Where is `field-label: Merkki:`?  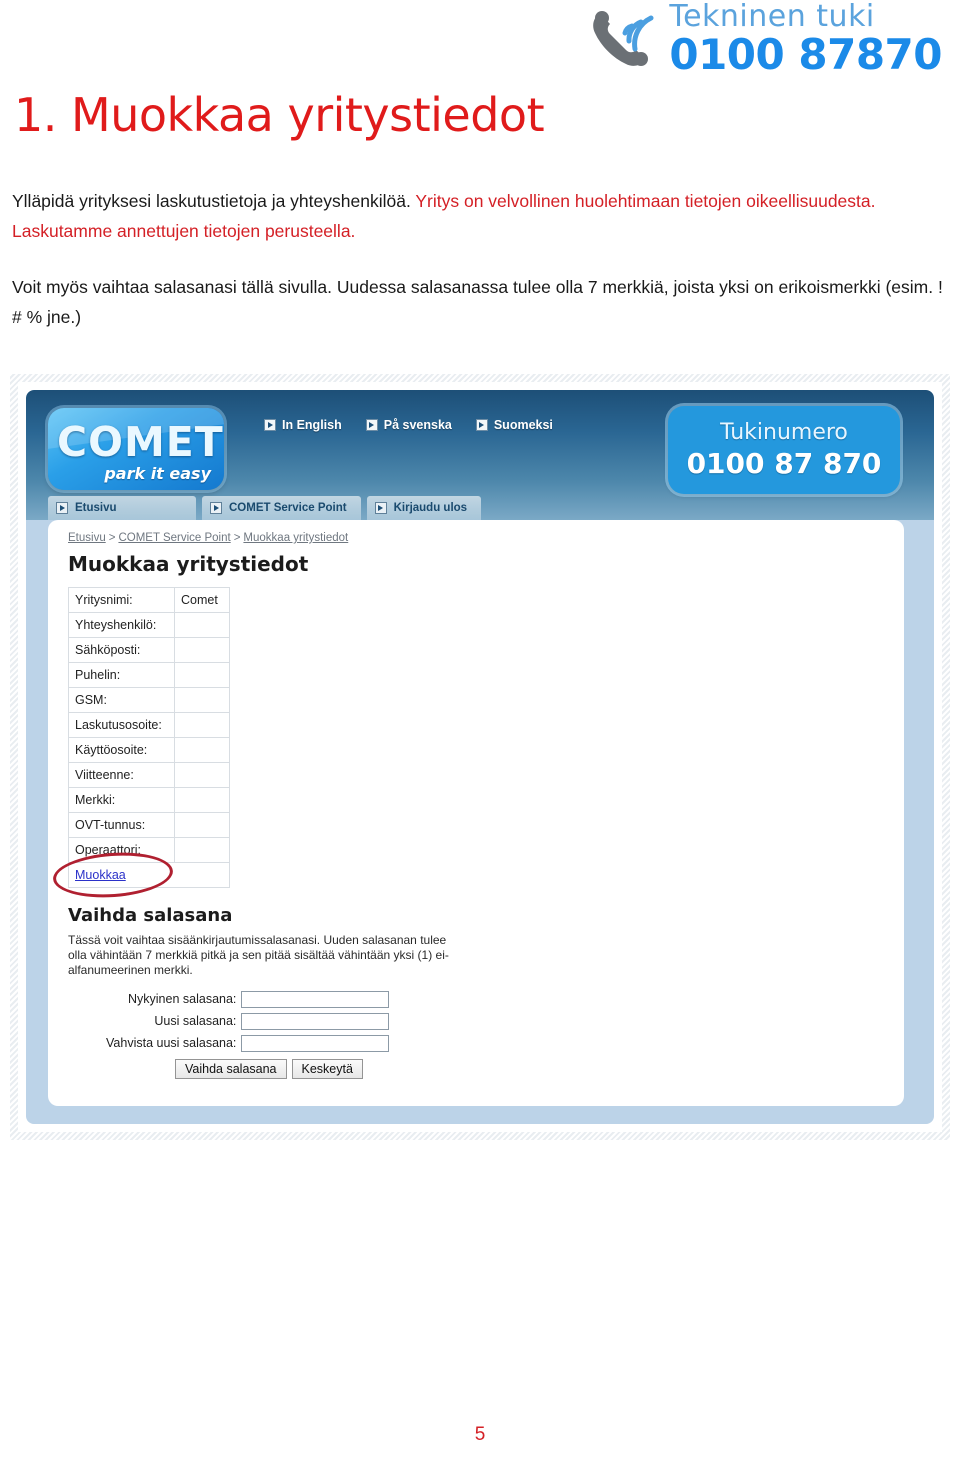
field-label: Merkki: is located at coordinates (121, 800).